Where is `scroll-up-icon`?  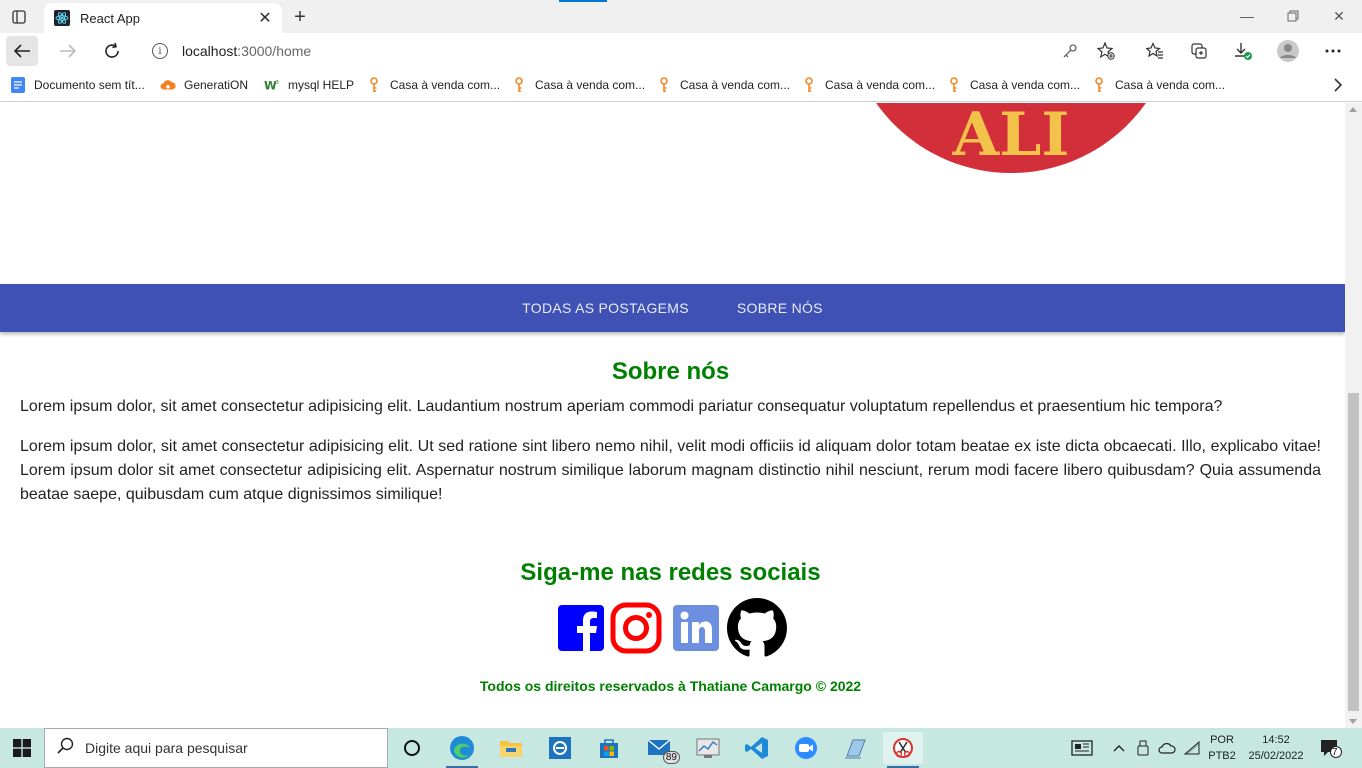
scroll-up-icon is located at coordinates (1353, 109).